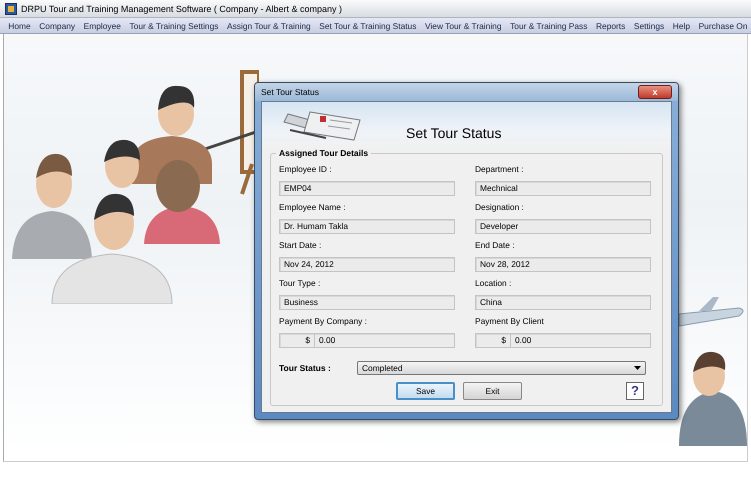  I want to click on window-title: DRPU Tour and Training Management Software ( Company - Albert & company ), so click(181, 9).